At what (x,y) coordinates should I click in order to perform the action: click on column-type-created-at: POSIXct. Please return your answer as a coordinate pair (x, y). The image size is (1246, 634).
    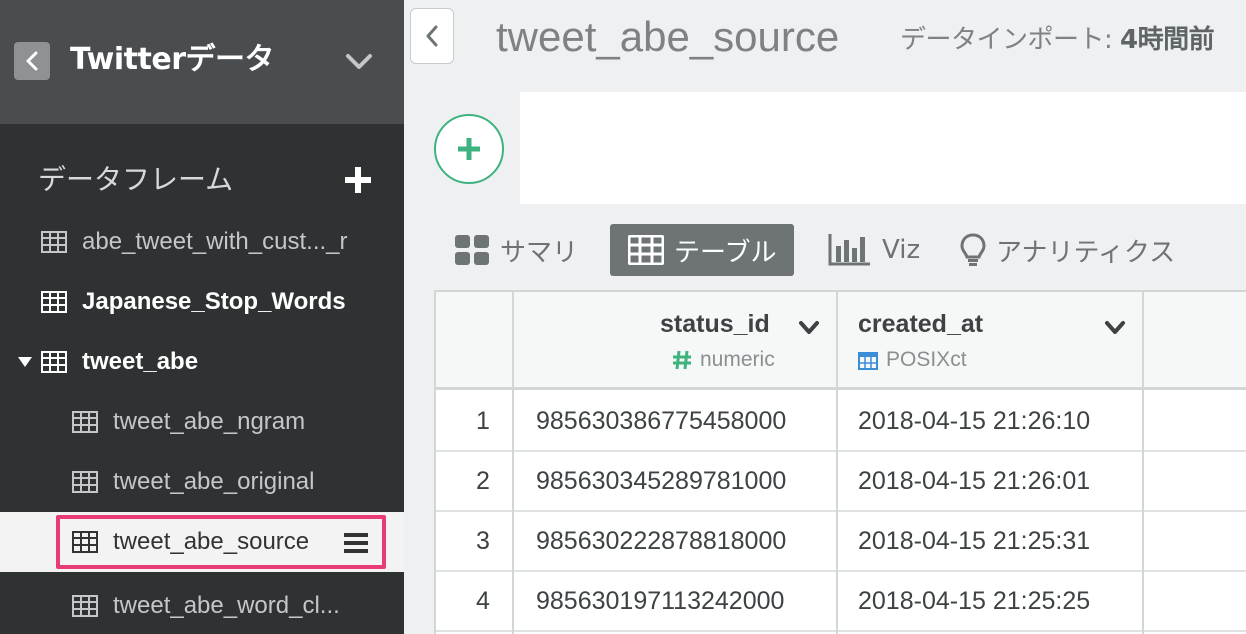
    Looking at the image, I should click on (912, 360).